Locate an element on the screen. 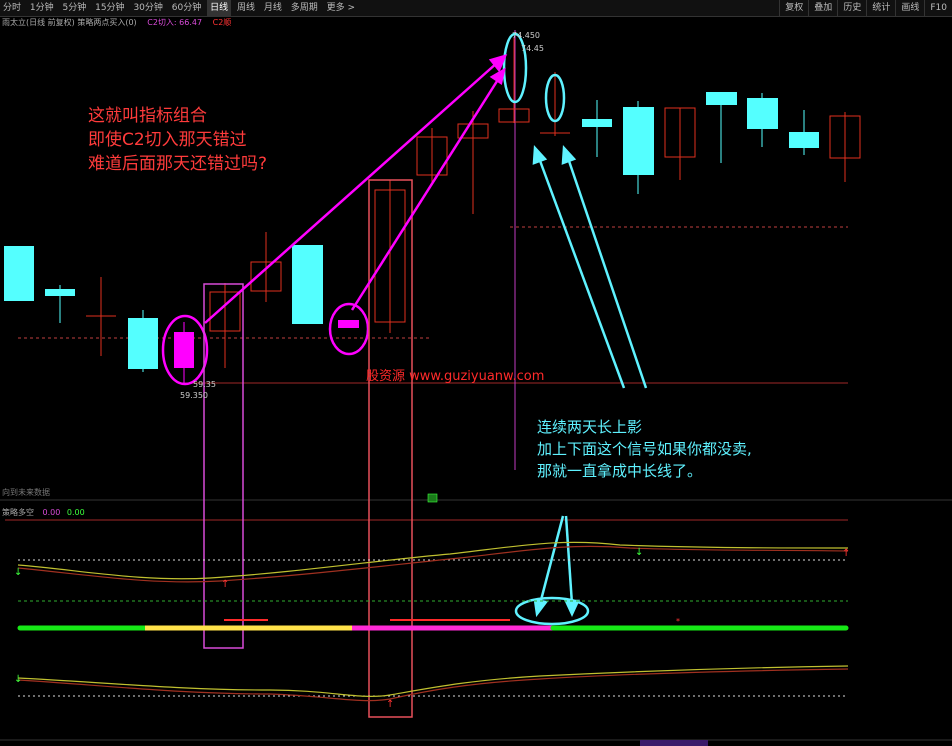 This screenshot has height=746, width=952. sub-panel-value-2: 0.00 is located at coordinates (75, 512).